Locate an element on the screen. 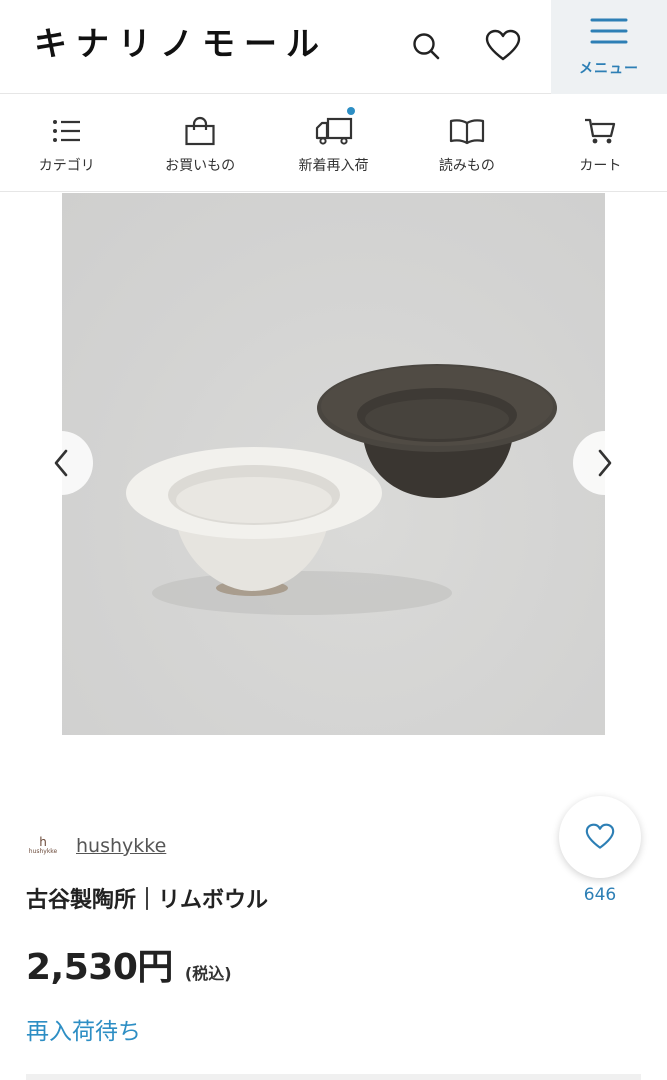 This screenshot has width=667, height=1080. gallery-next-button is located at coordinates (605, 463).